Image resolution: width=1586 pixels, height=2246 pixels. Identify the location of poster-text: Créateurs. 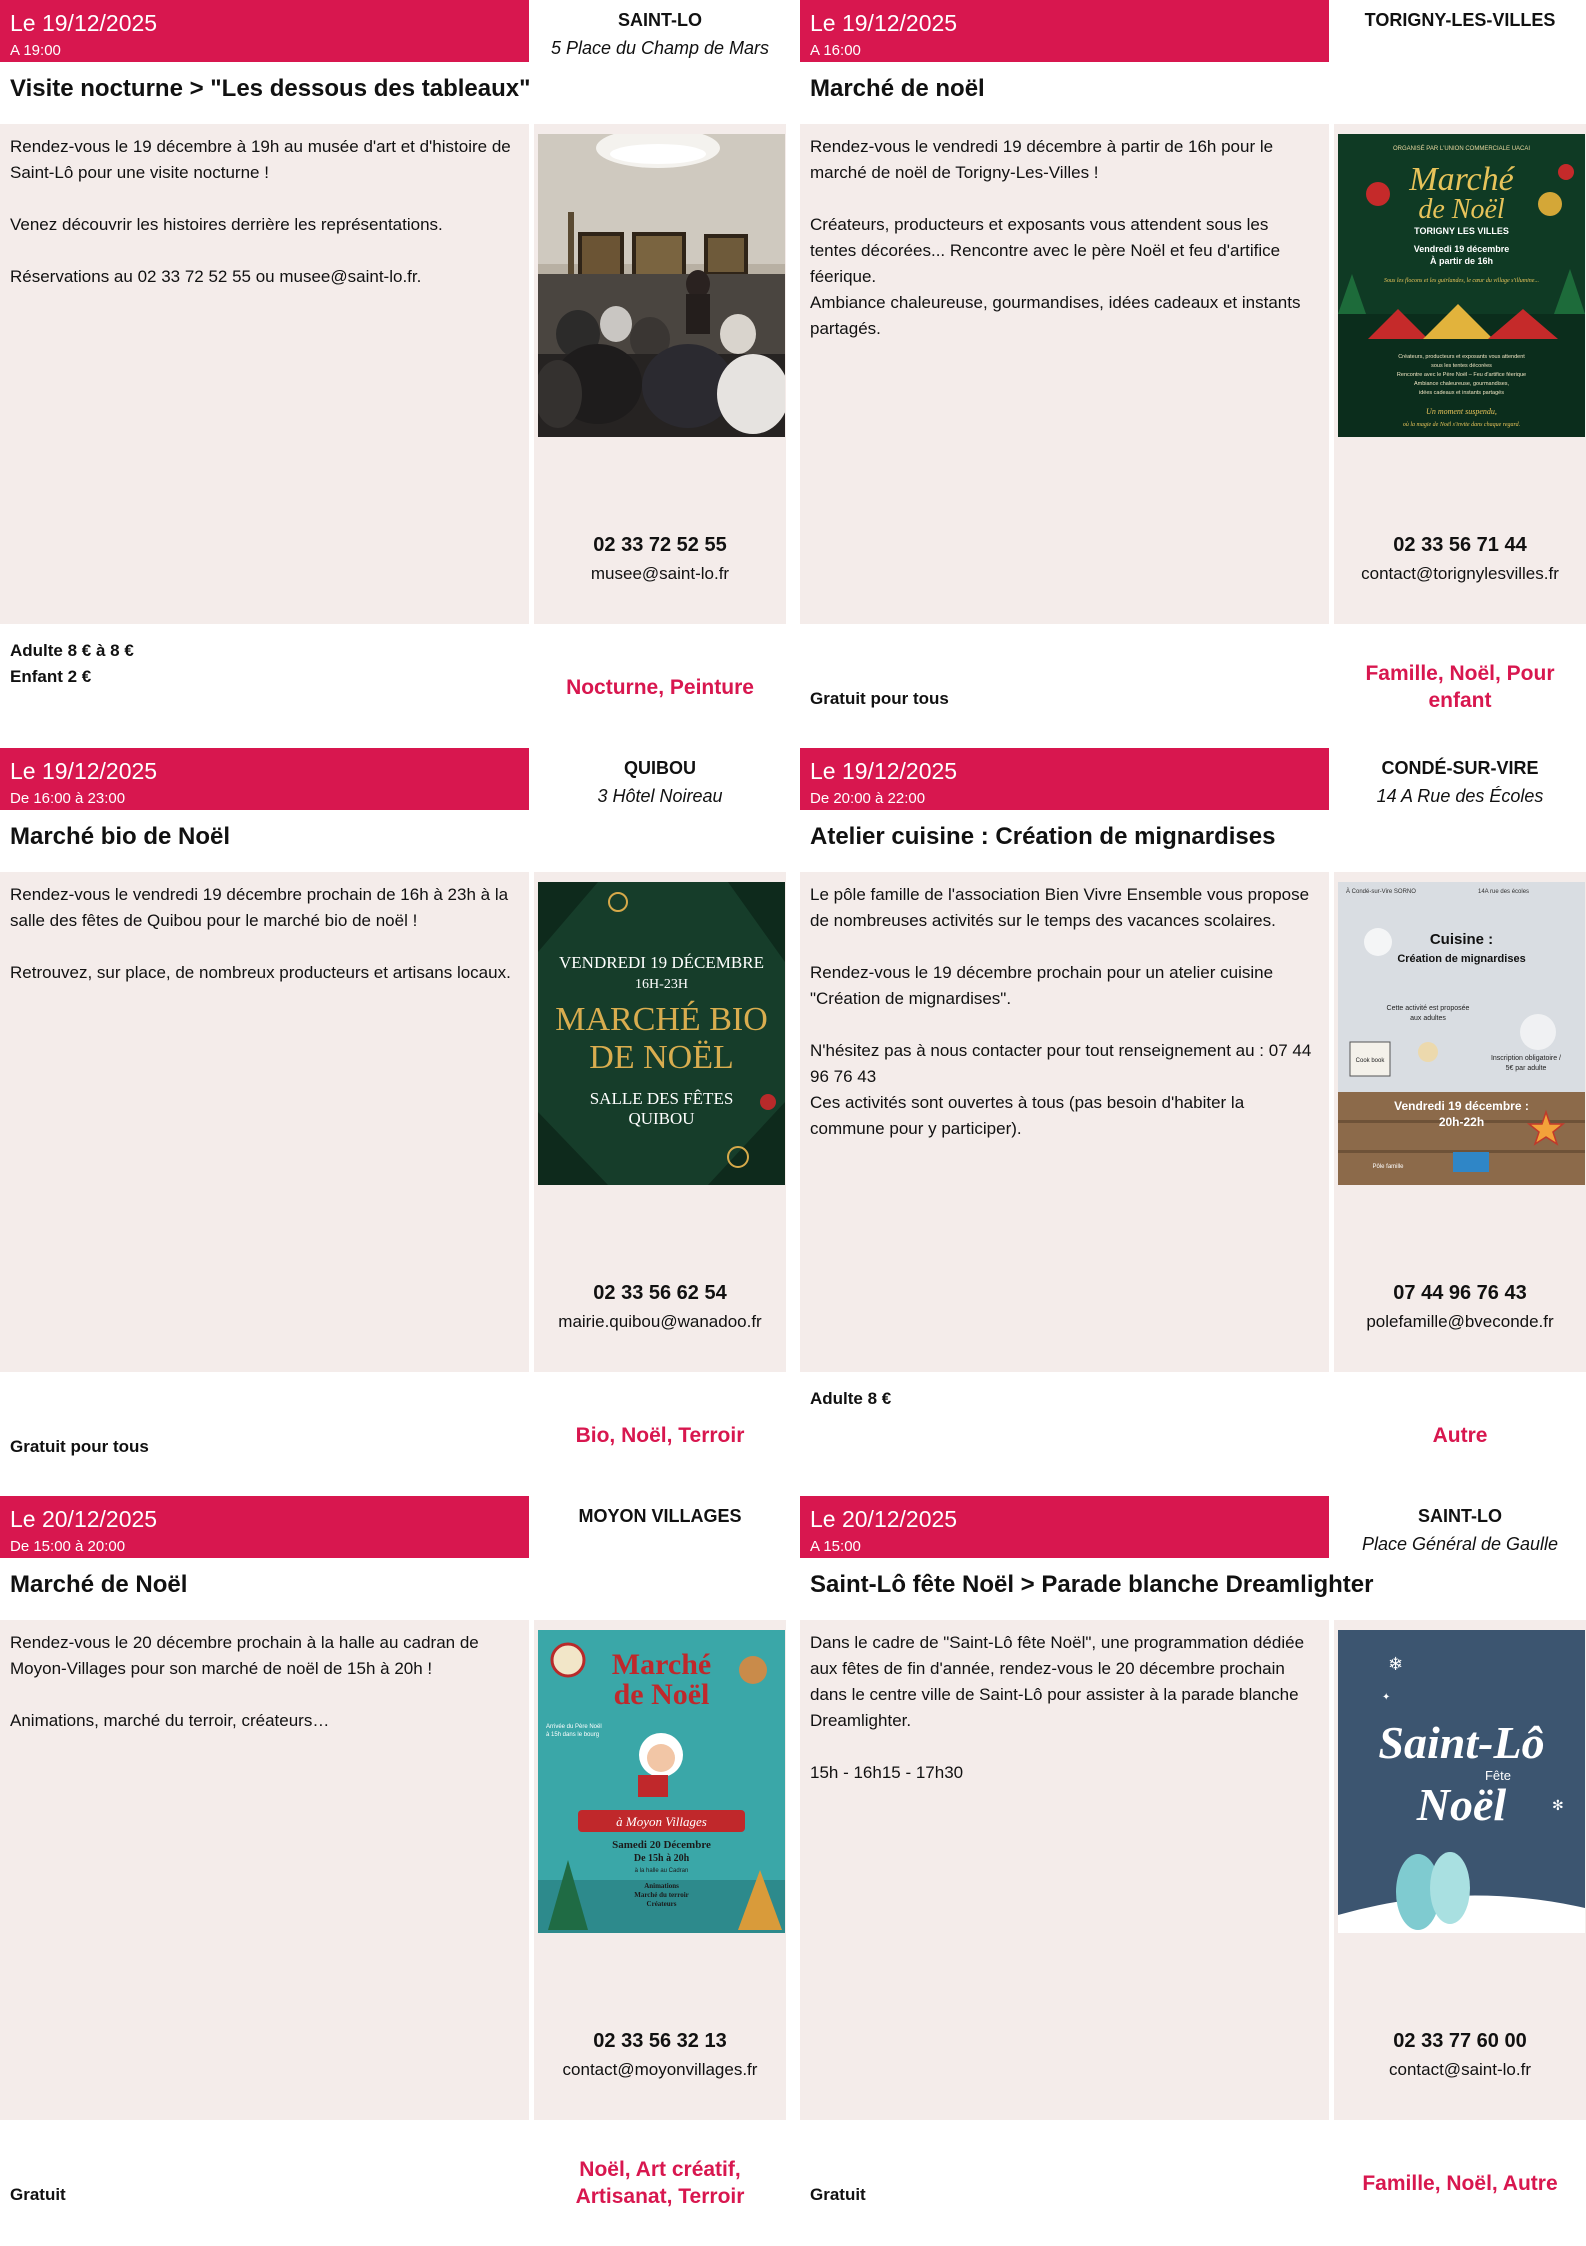
(662, 1904).